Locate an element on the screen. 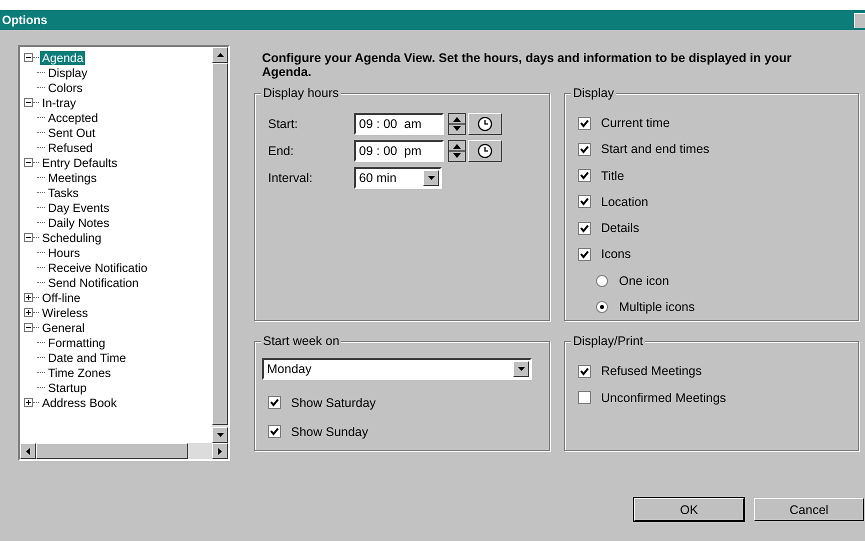 The height and width of the screenshot is (541, 865). tree-item: Date and Time is located at coordinates (87, 357).